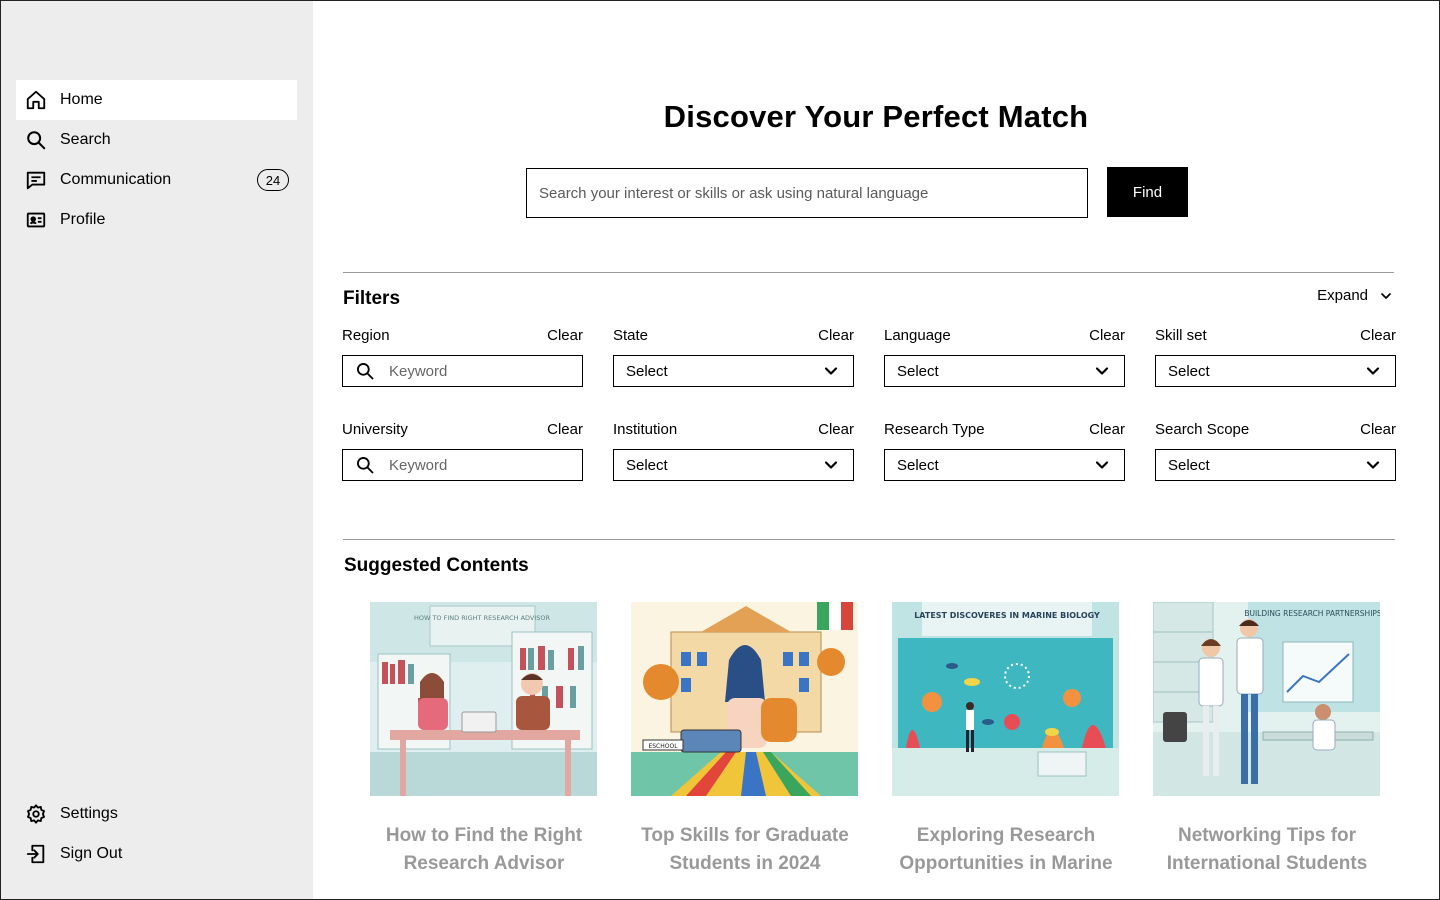  Describe the element at coordinates (36, 814) in the screenshot. I see `gear-icon` at that location.